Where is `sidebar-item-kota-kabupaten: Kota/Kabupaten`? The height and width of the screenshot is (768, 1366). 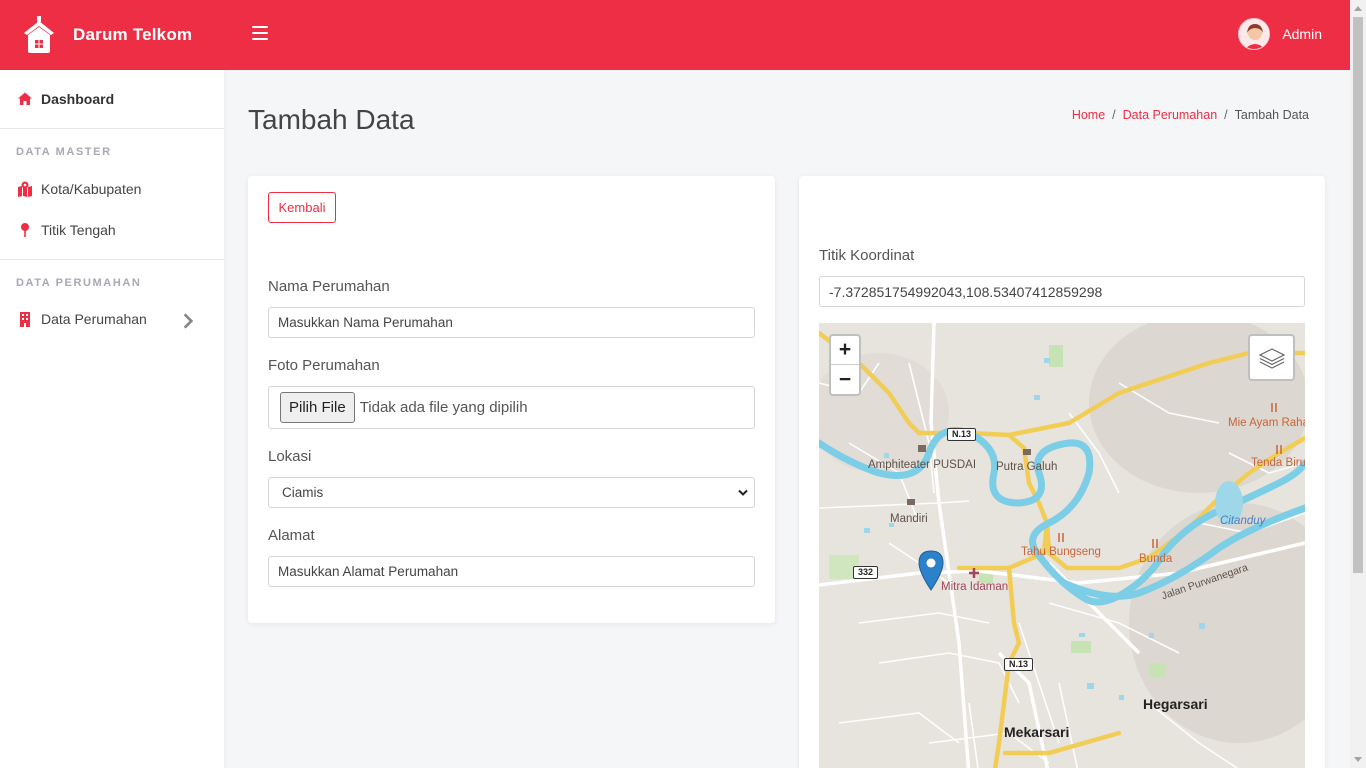
sidebar-item-kota-kabupaten: Kota/Kabupaten is located at coordinates (112, 189).